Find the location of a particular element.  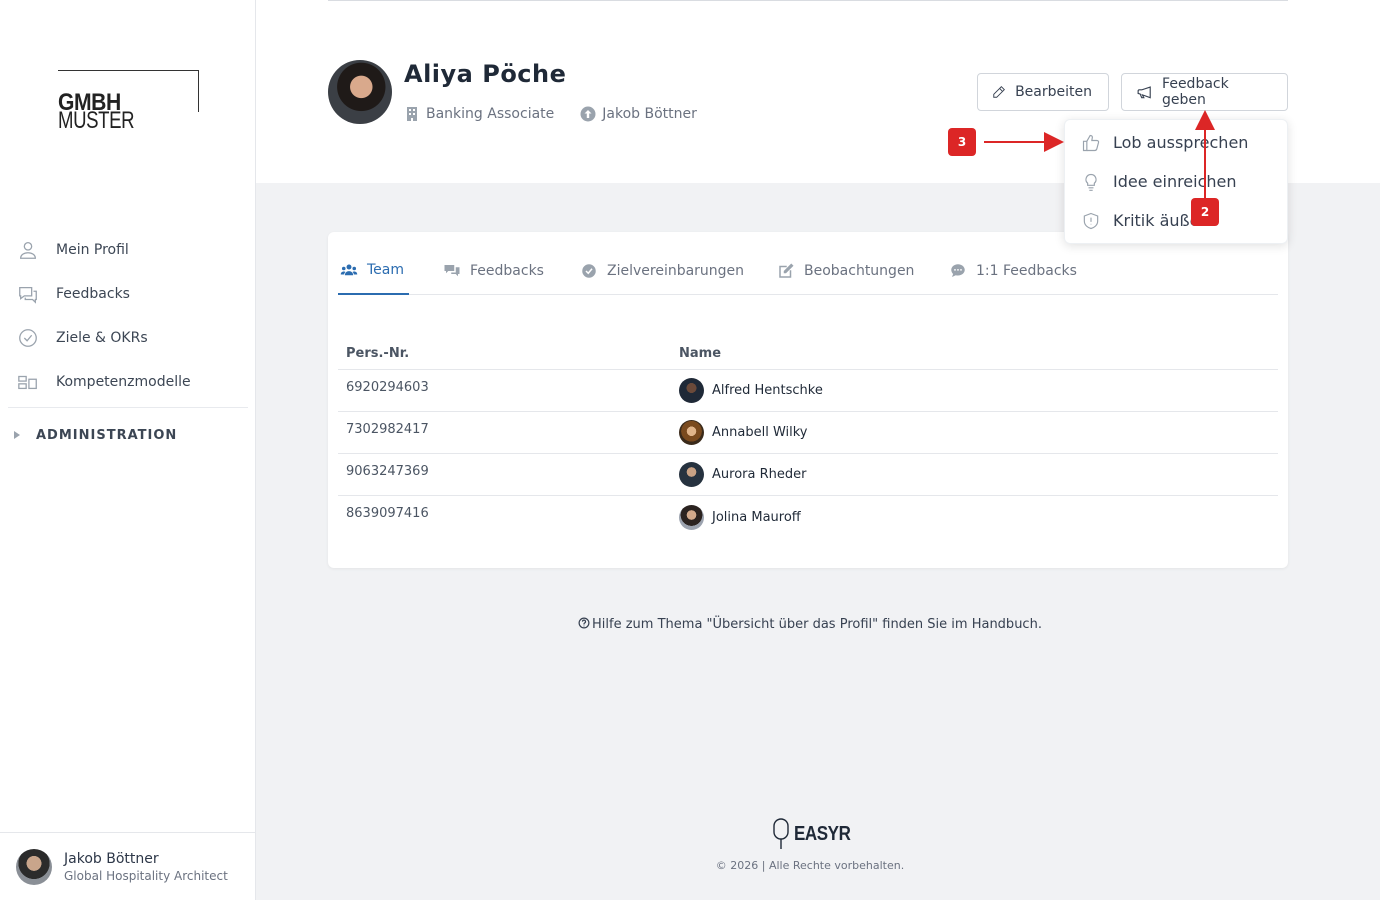

tab-feedbacks: Feedbacks is located at coordinates (493, 270).